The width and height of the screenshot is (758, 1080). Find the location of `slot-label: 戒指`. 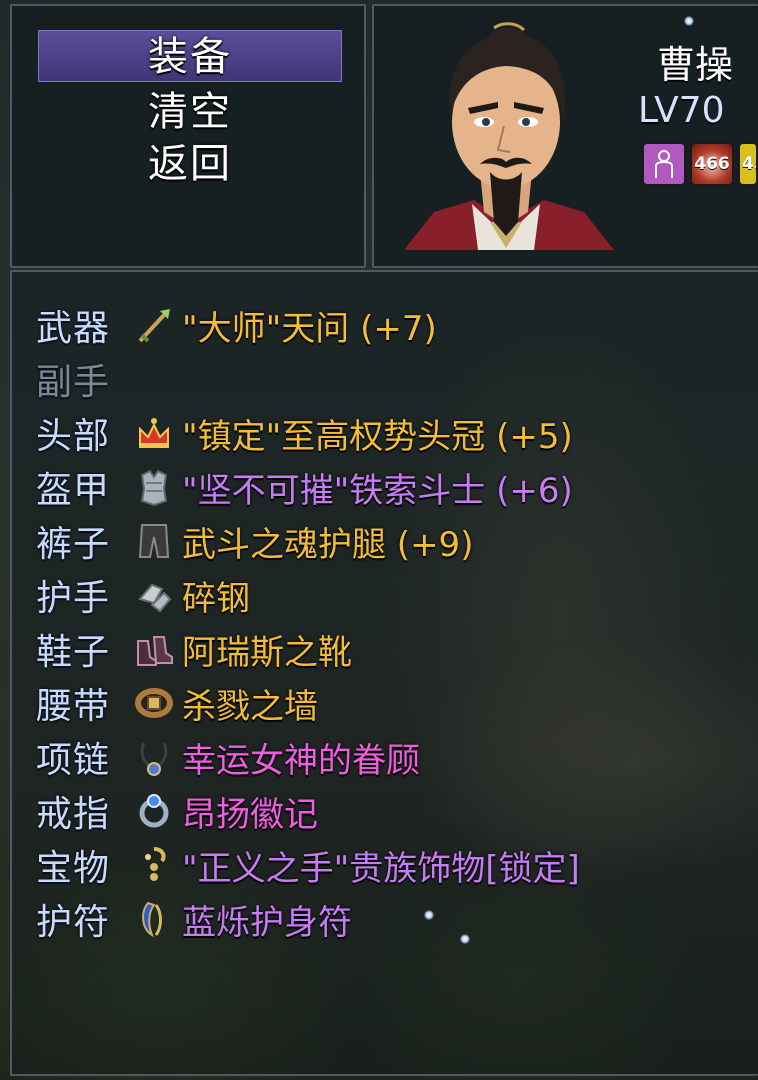

slot-label: 戒指 is located at coordinates (73, 814).